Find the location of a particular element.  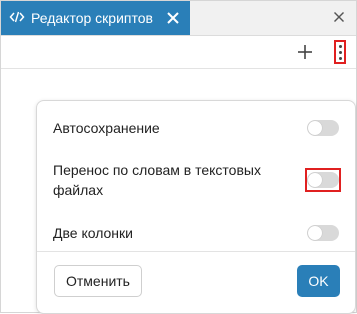

autosave-label: Автосохранение is located at coordinates (106, 128).